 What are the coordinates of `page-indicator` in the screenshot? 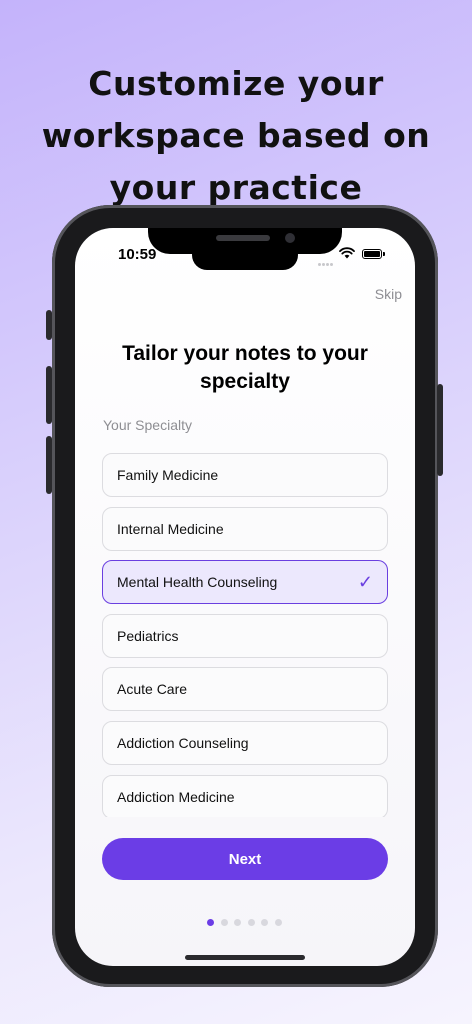 It's located at (247, 922).